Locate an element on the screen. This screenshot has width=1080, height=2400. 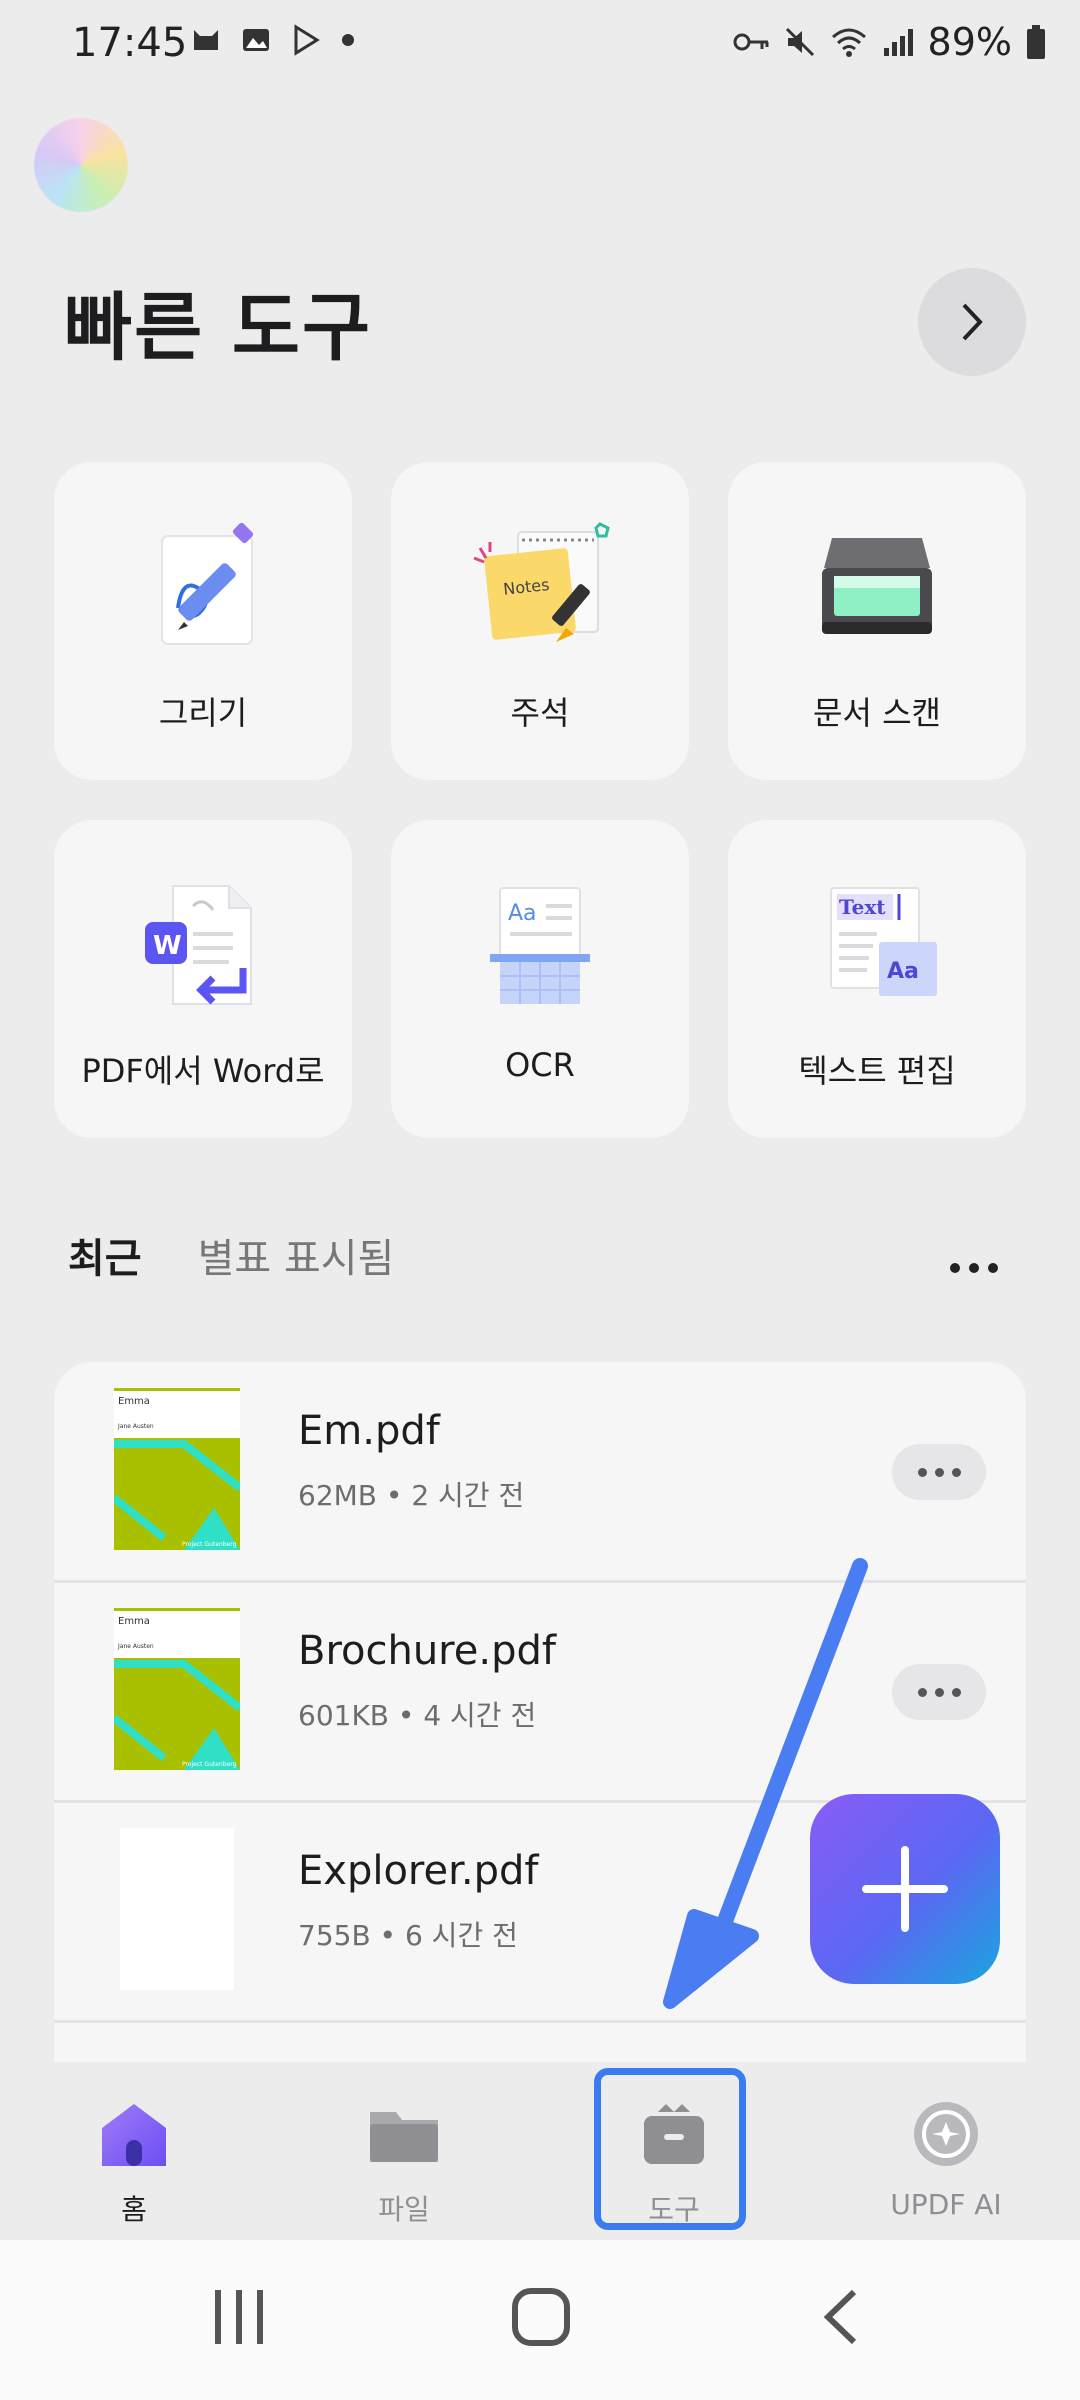
bottom-navigation: 홈 파일 도구 UPDF AI is located at coordinates (540, 2151).